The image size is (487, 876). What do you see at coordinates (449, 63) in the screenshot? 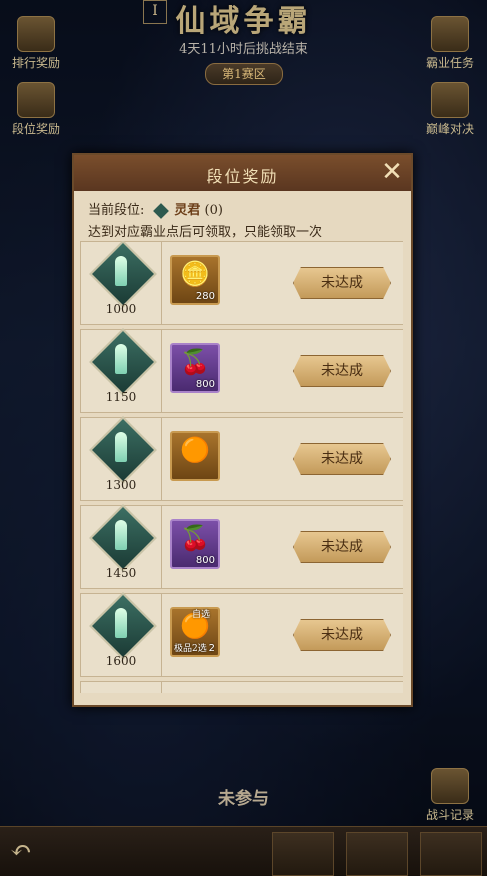
I see `hegemony-task-label: 霸业任务` at bounding box center [449, 63].